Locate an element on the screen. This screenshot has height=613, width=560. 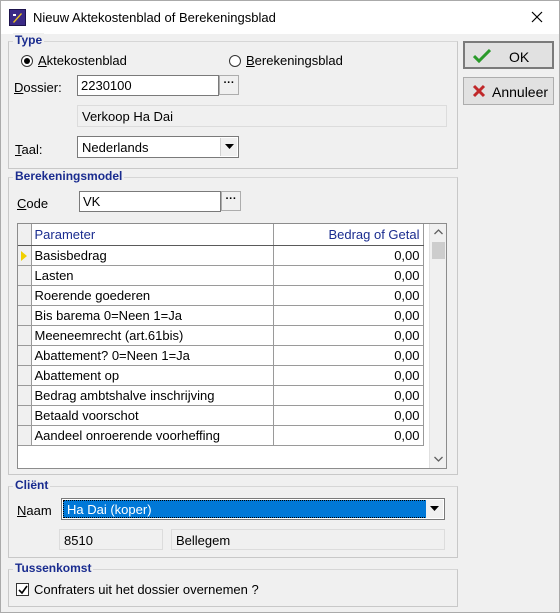
row-parameter: Bedrag ambtshalve inschrijving is located at coordinates (152, 395).